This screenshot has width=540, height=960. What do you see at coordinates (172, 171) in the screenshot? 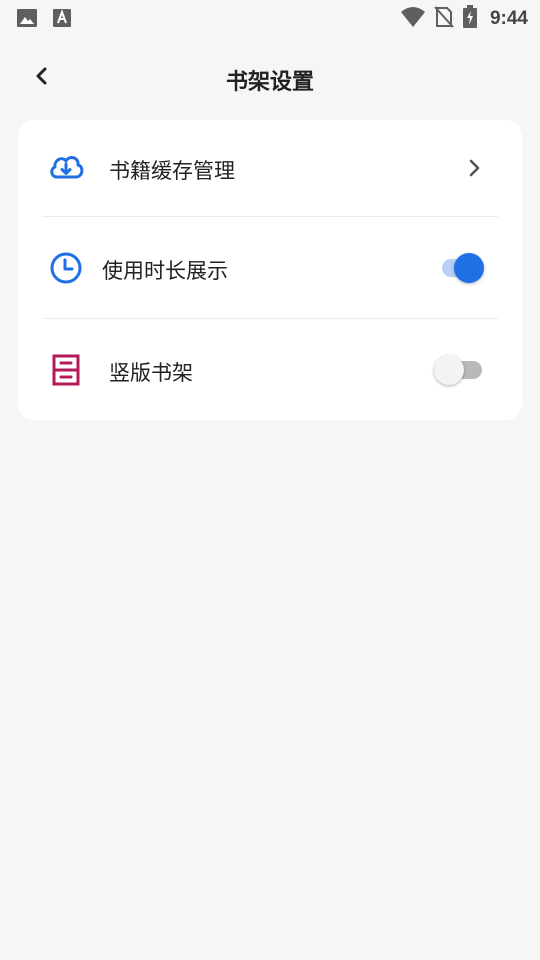
I see `settings-item-label: 书籍缓存管理` at bounding box center [172, 171].